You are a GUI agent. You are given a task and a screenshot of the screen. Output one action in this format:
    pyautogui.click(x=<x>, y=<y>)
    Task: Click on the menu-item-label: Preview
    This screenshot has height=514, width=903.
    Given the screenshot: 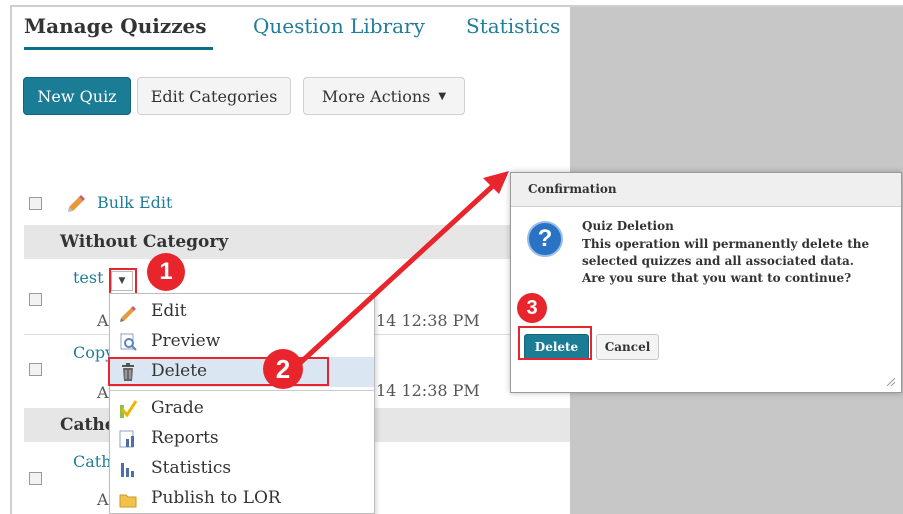 What is the action you would take?
    pyautogui.click(x=186, y=341)
    